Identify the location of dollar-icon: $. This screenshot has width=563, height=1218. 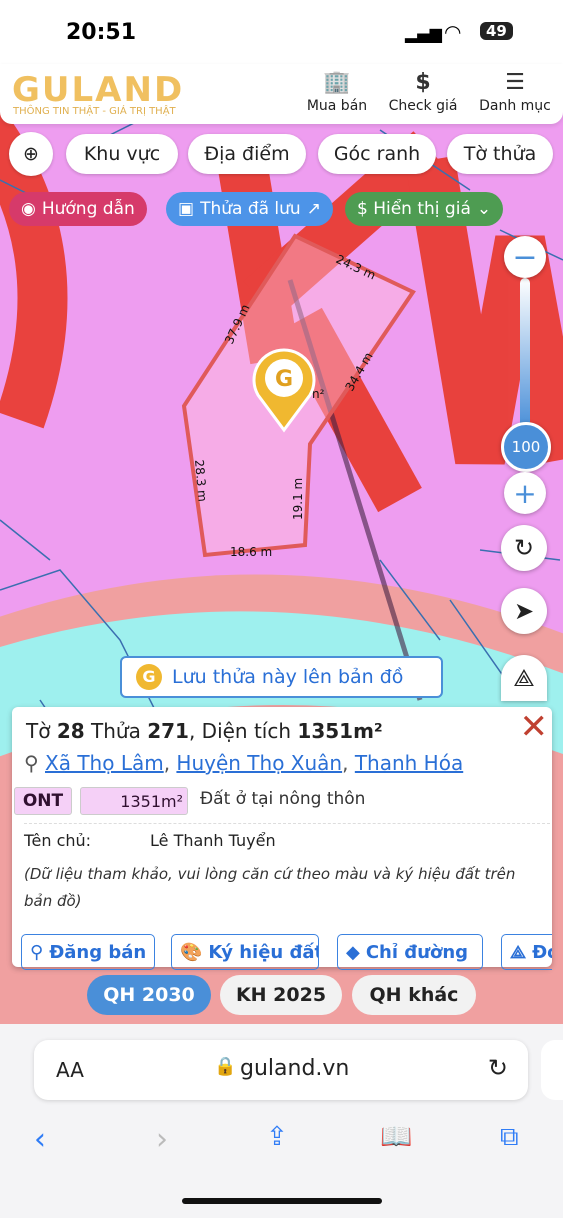
(423, 82).